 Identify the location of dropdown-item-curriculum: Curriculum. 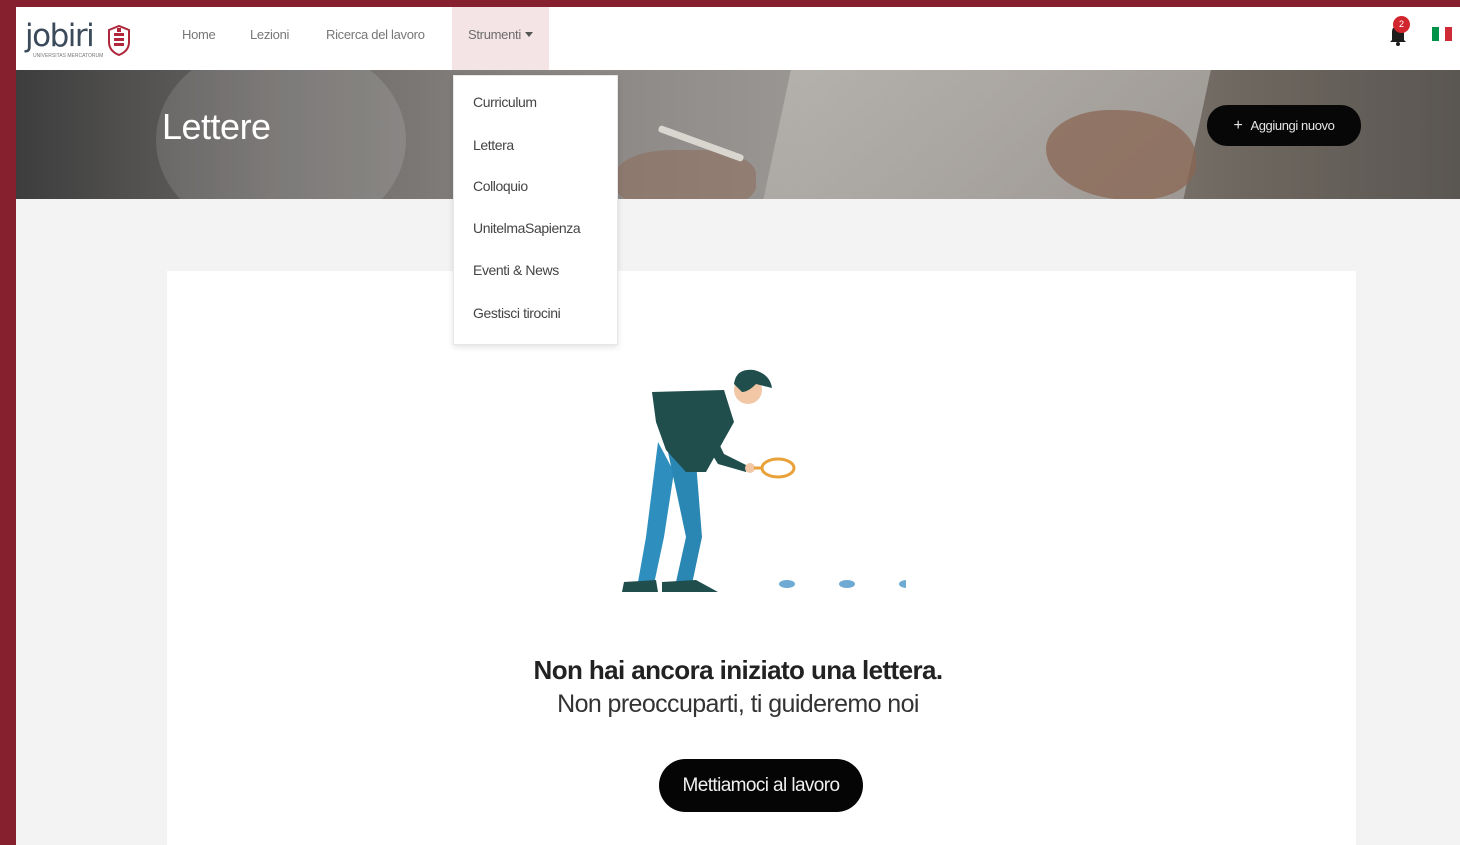
(505, 102).